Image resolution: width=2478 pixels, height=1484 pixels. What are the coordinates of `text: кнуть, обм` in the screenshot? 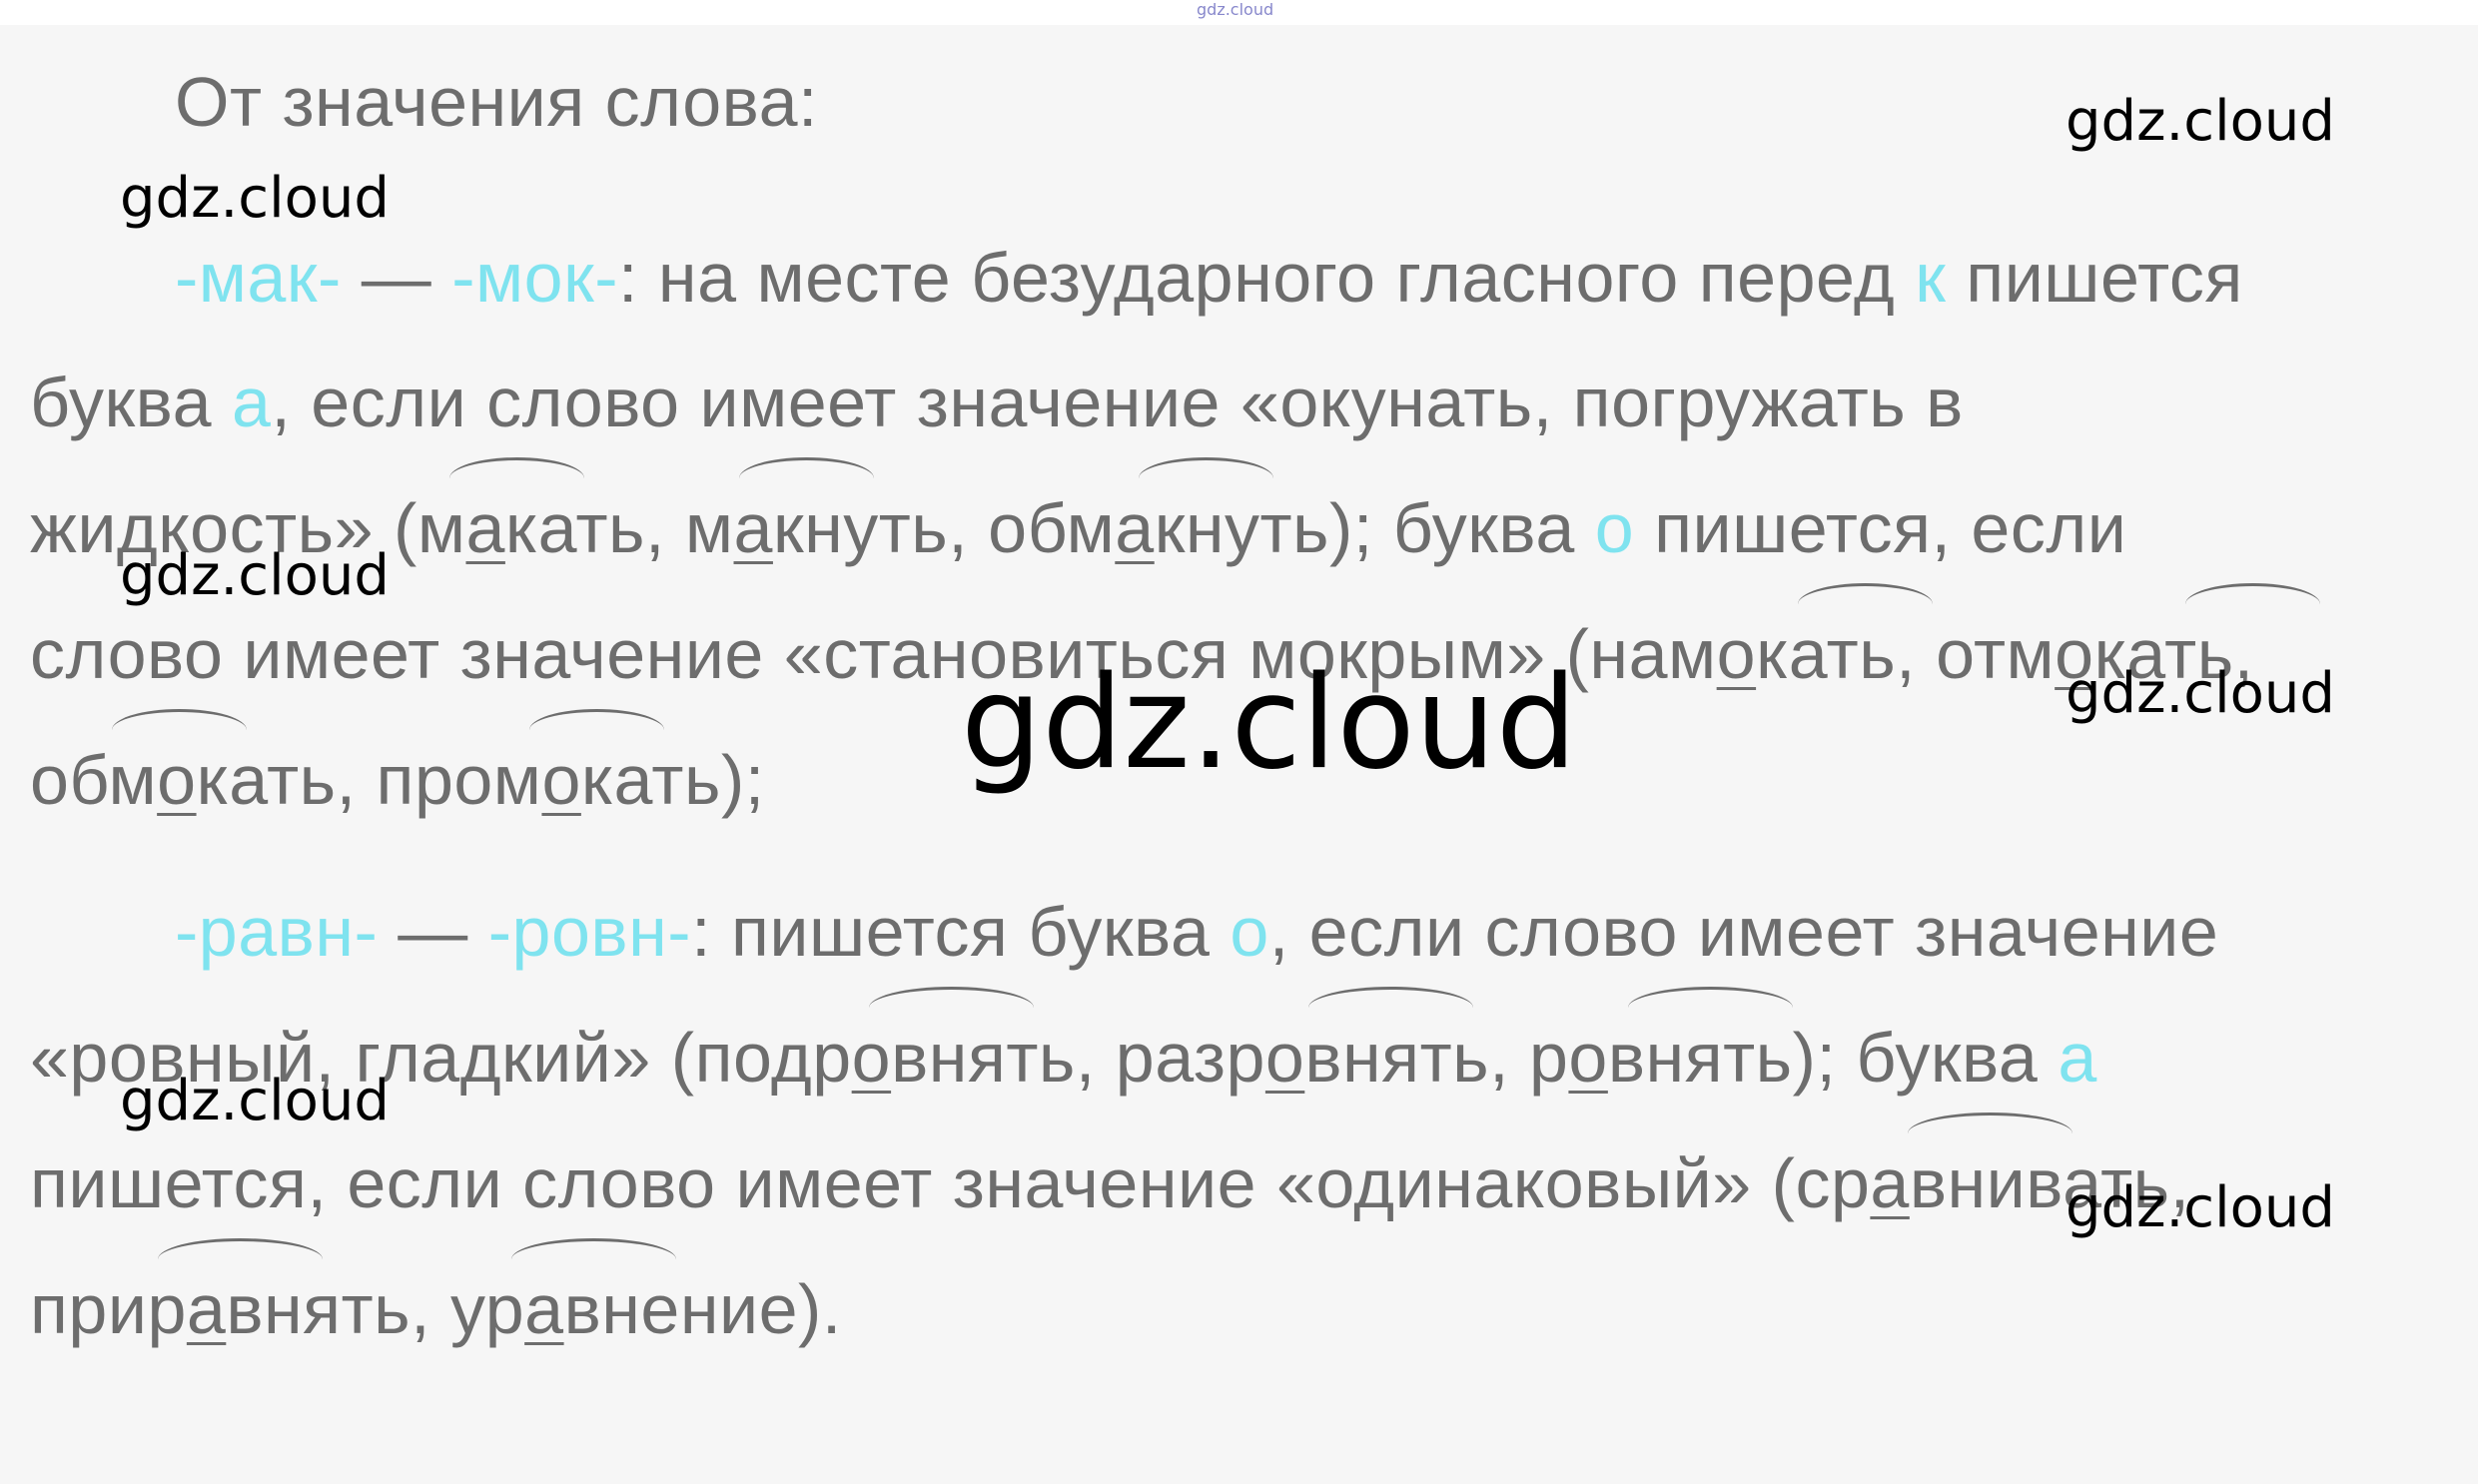 It's located at (944, 528).